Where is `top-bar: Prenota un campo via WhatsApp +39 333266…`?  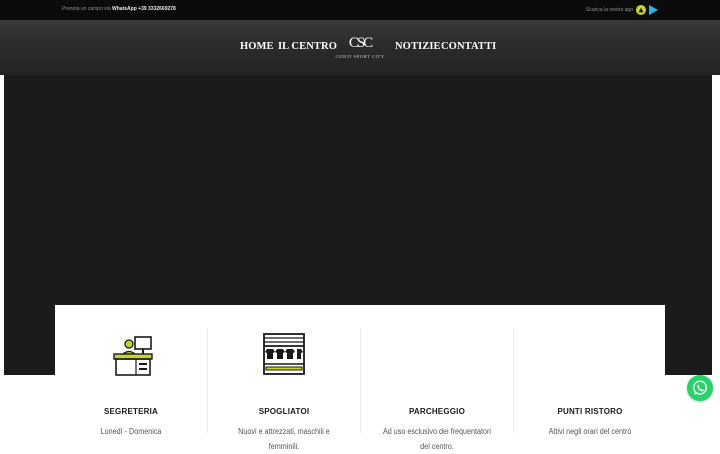
top-bar: Prenota un campo via WhatsApp +39 333266… is located at coordinates (360, 10).